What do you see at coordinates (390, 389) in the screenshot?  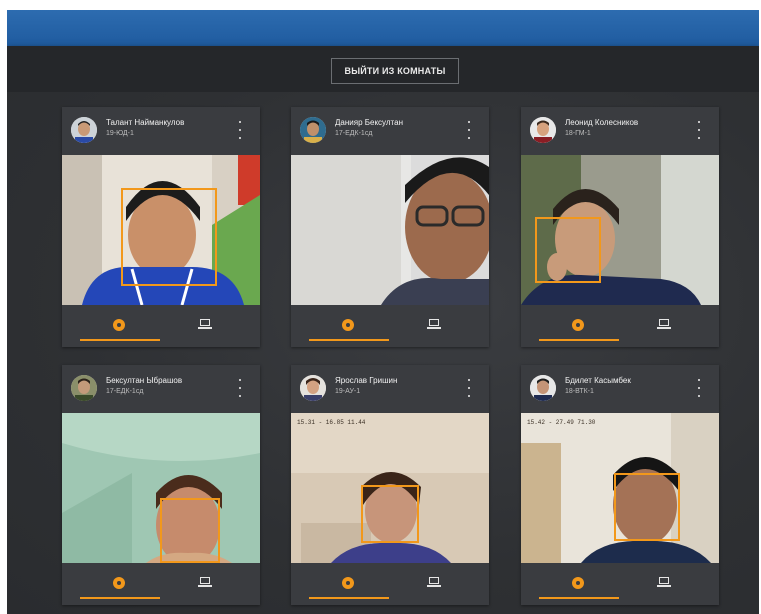 I see `participant-header: Ярослав Гришин 19-АУ-1` at bounding box center [390, 389].